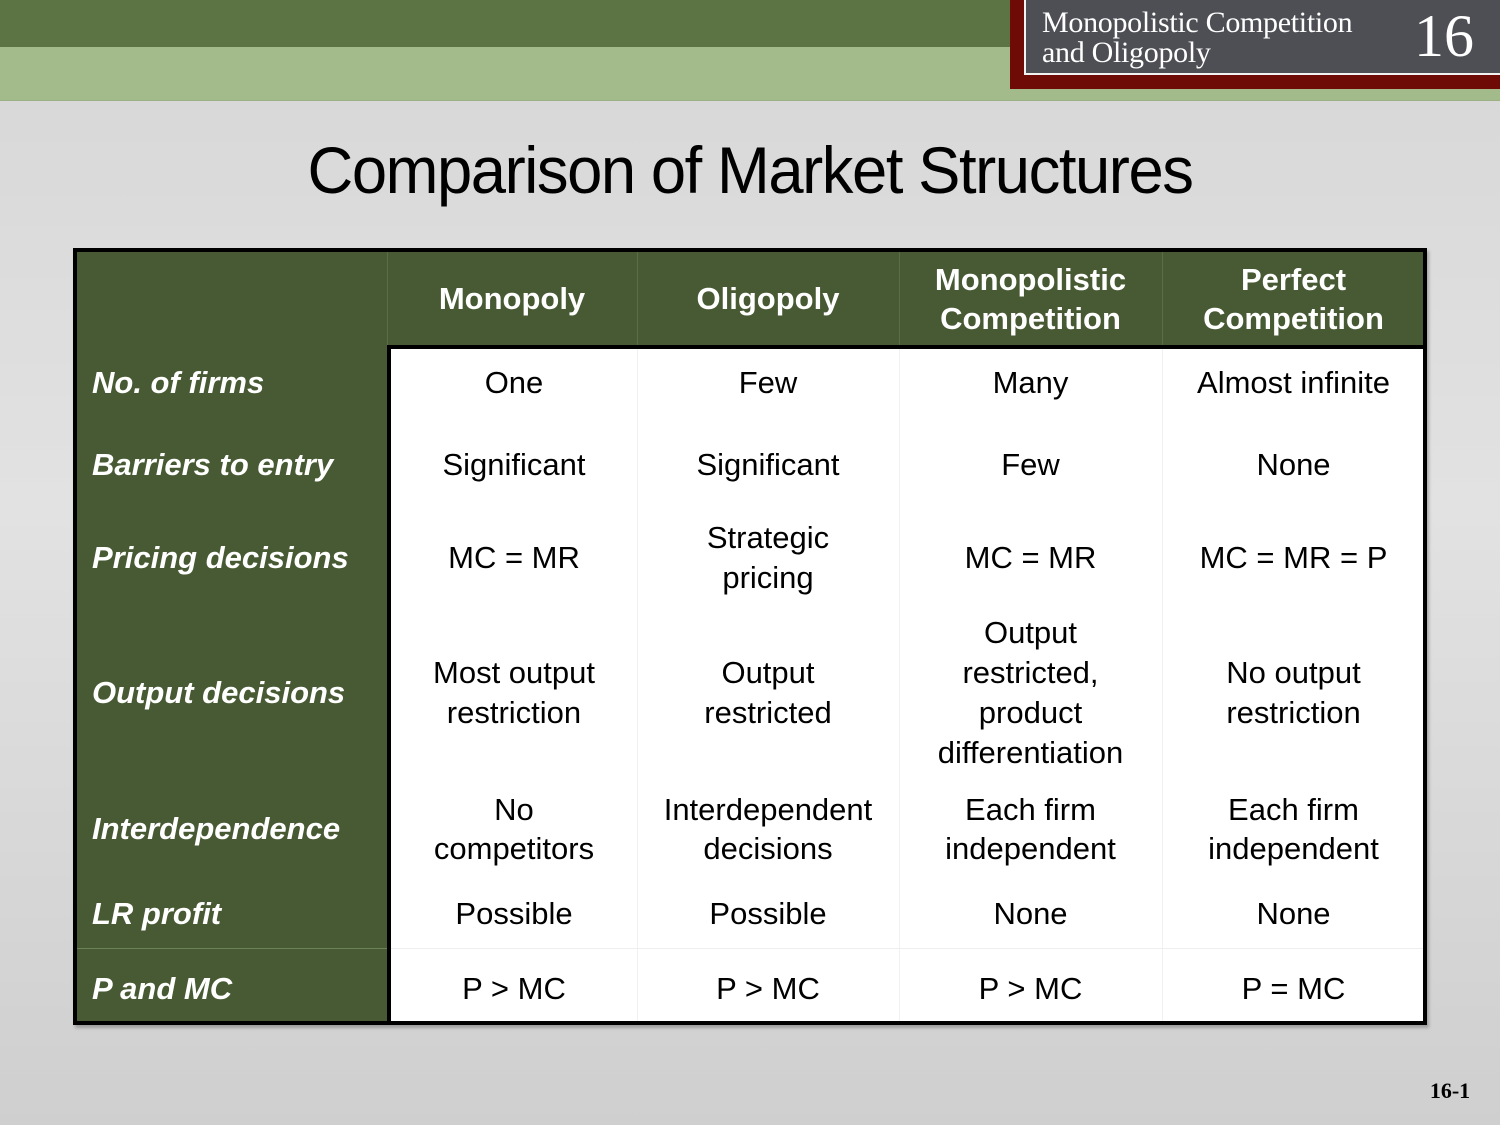 Image resolution: width=1500 pixels, height=1125 pixels. Describe the element at coordinates (750, 170) in the screenshot. I see `slide-title: Comparison of Market Structures` at that location.